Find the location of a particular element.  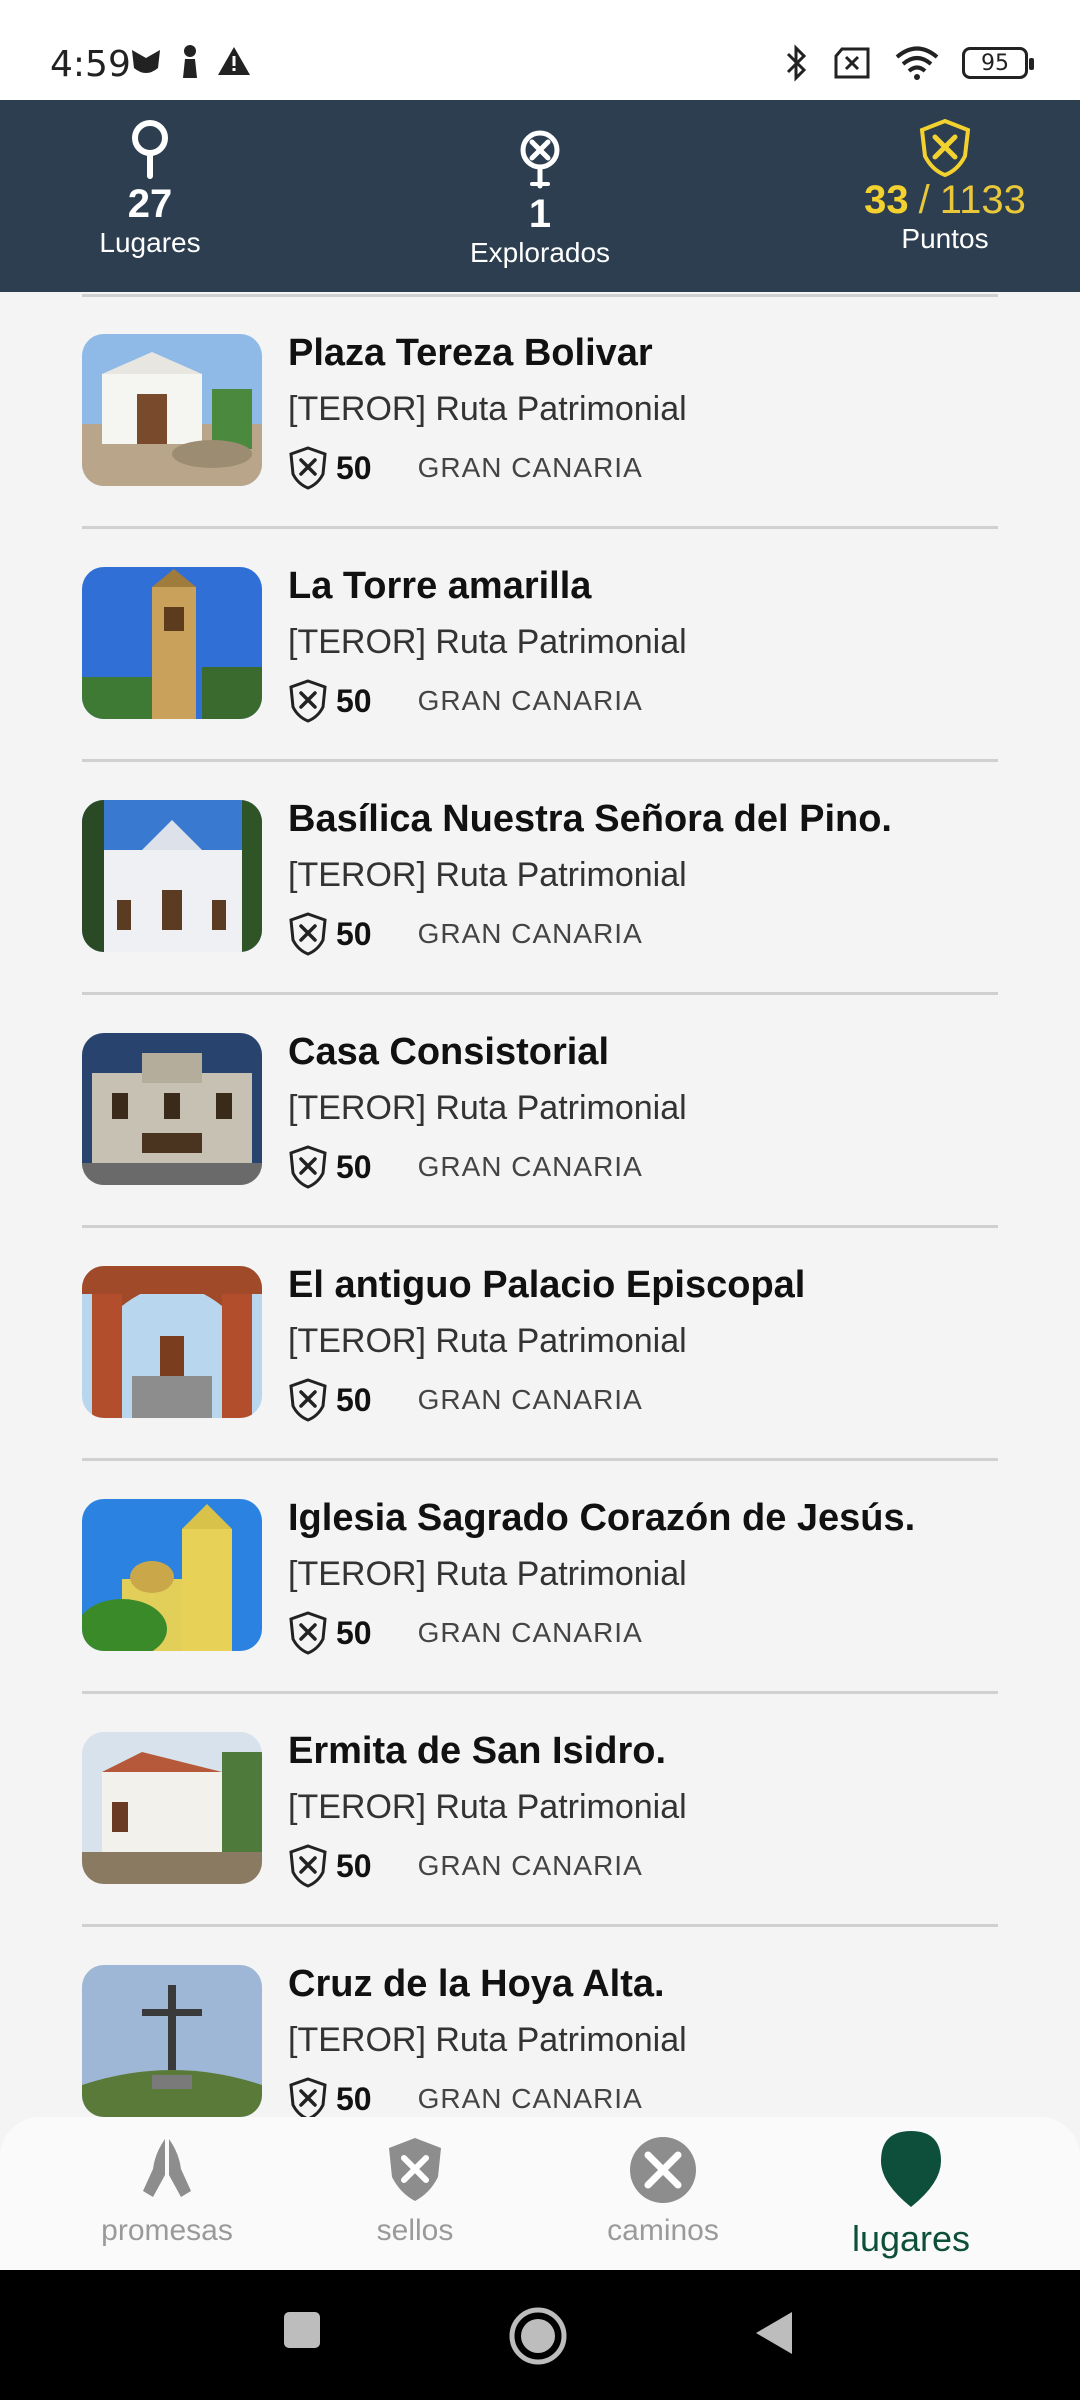

explorados-label: Explorados is located at coordinates (540, 252).